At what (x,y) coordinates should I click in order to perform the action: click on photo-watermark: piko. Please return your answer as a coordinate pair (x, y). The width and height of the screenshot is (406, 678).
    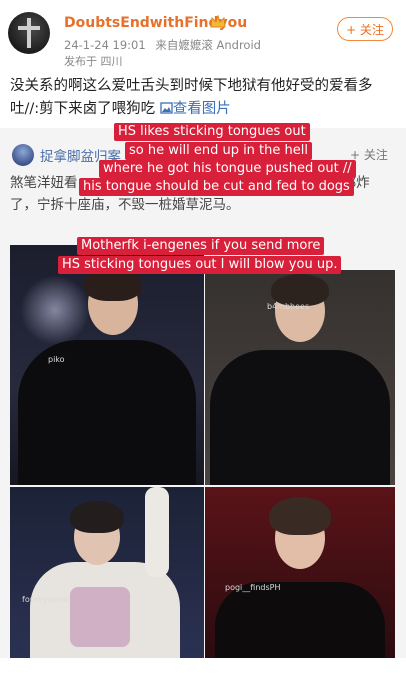
    Looking at the image, I should click on (56, 359).